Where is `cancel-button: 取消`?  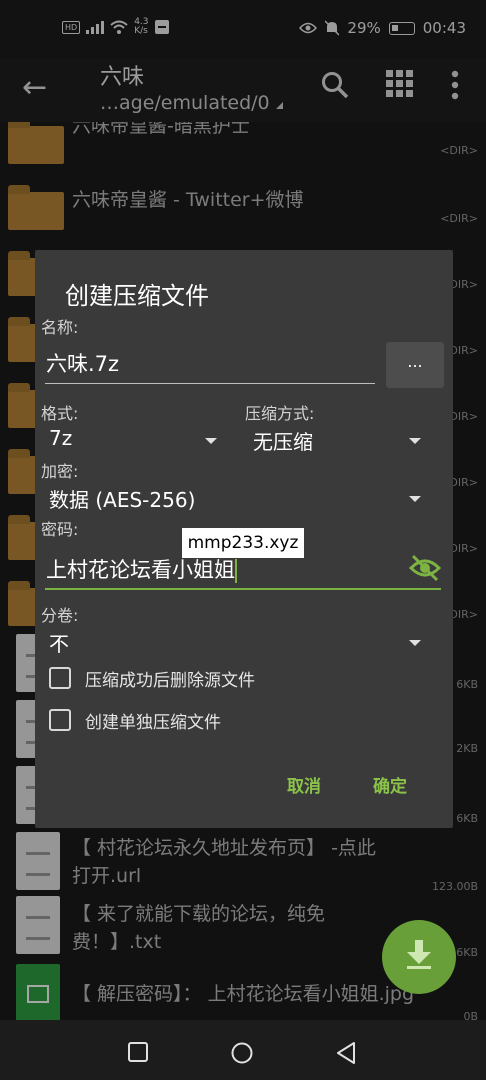 cancel-button: 取消 is located at coordinates (304, 784).